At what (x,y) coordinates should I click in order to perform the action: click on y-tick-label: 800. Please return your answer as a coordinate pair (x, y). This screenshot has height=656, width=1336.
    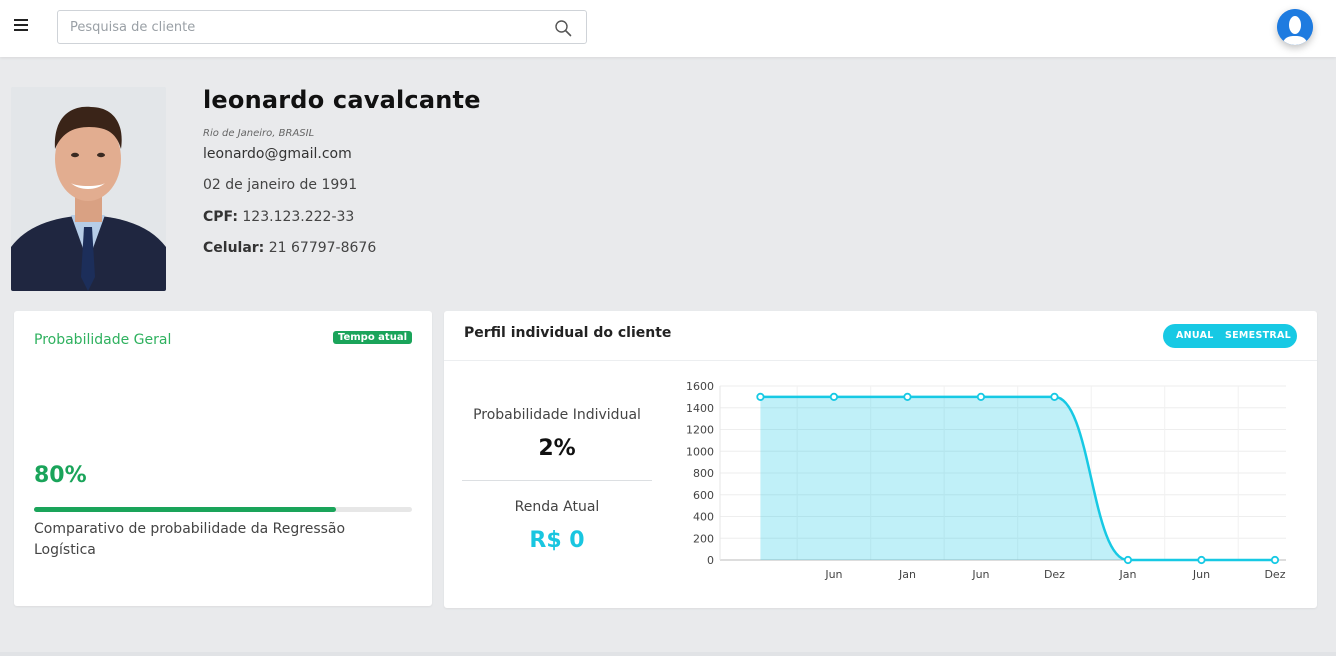
    Looking at the image, I should click on (703, 473).